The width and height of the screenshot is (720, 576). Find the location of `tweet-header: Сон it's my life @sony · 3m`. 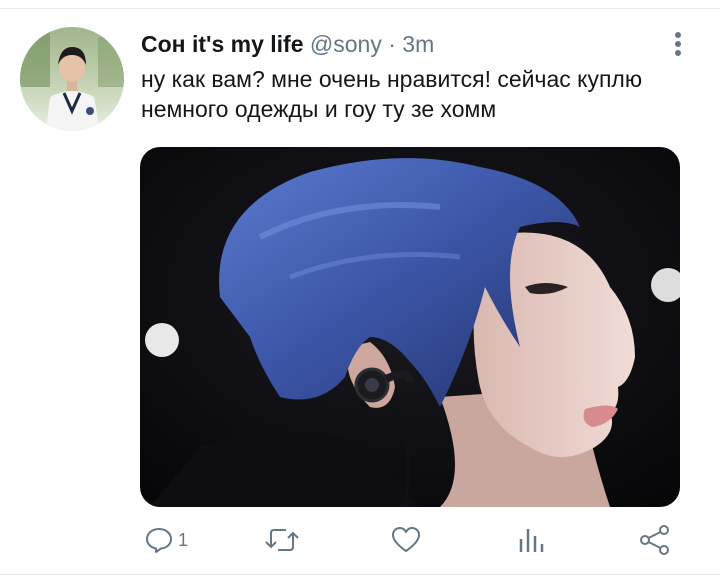

tweet-header: Сон it's my life @sony · 3m is located at coordinates (287, 44).